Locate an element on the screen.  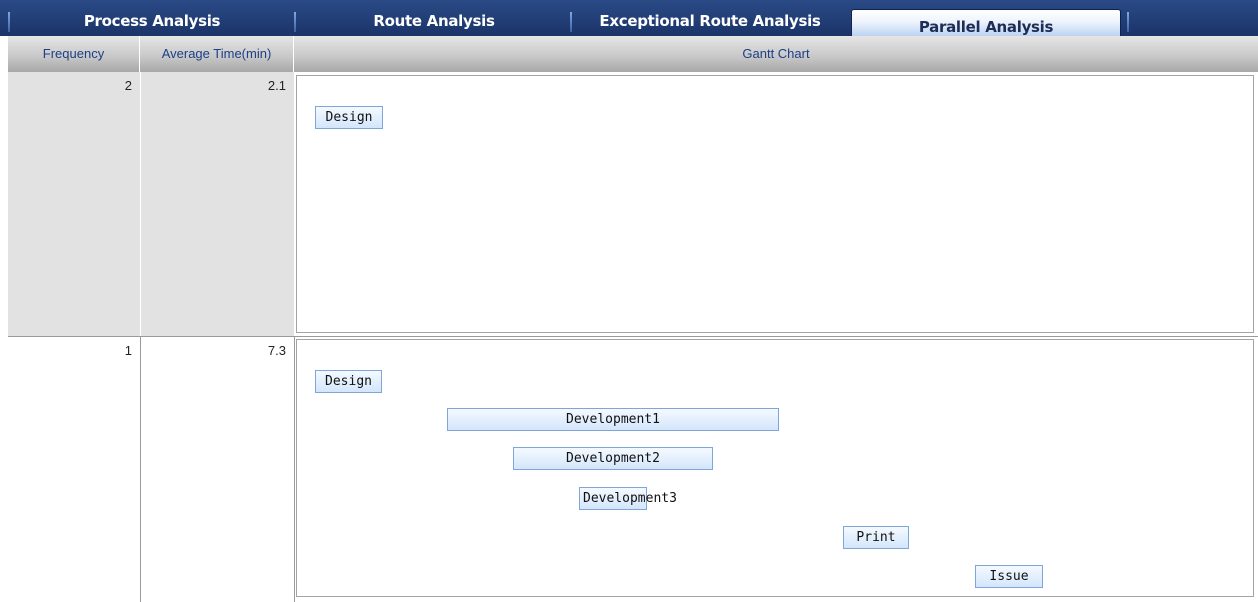
row-2-frequency: 1 is located at coordinates (74, 469).